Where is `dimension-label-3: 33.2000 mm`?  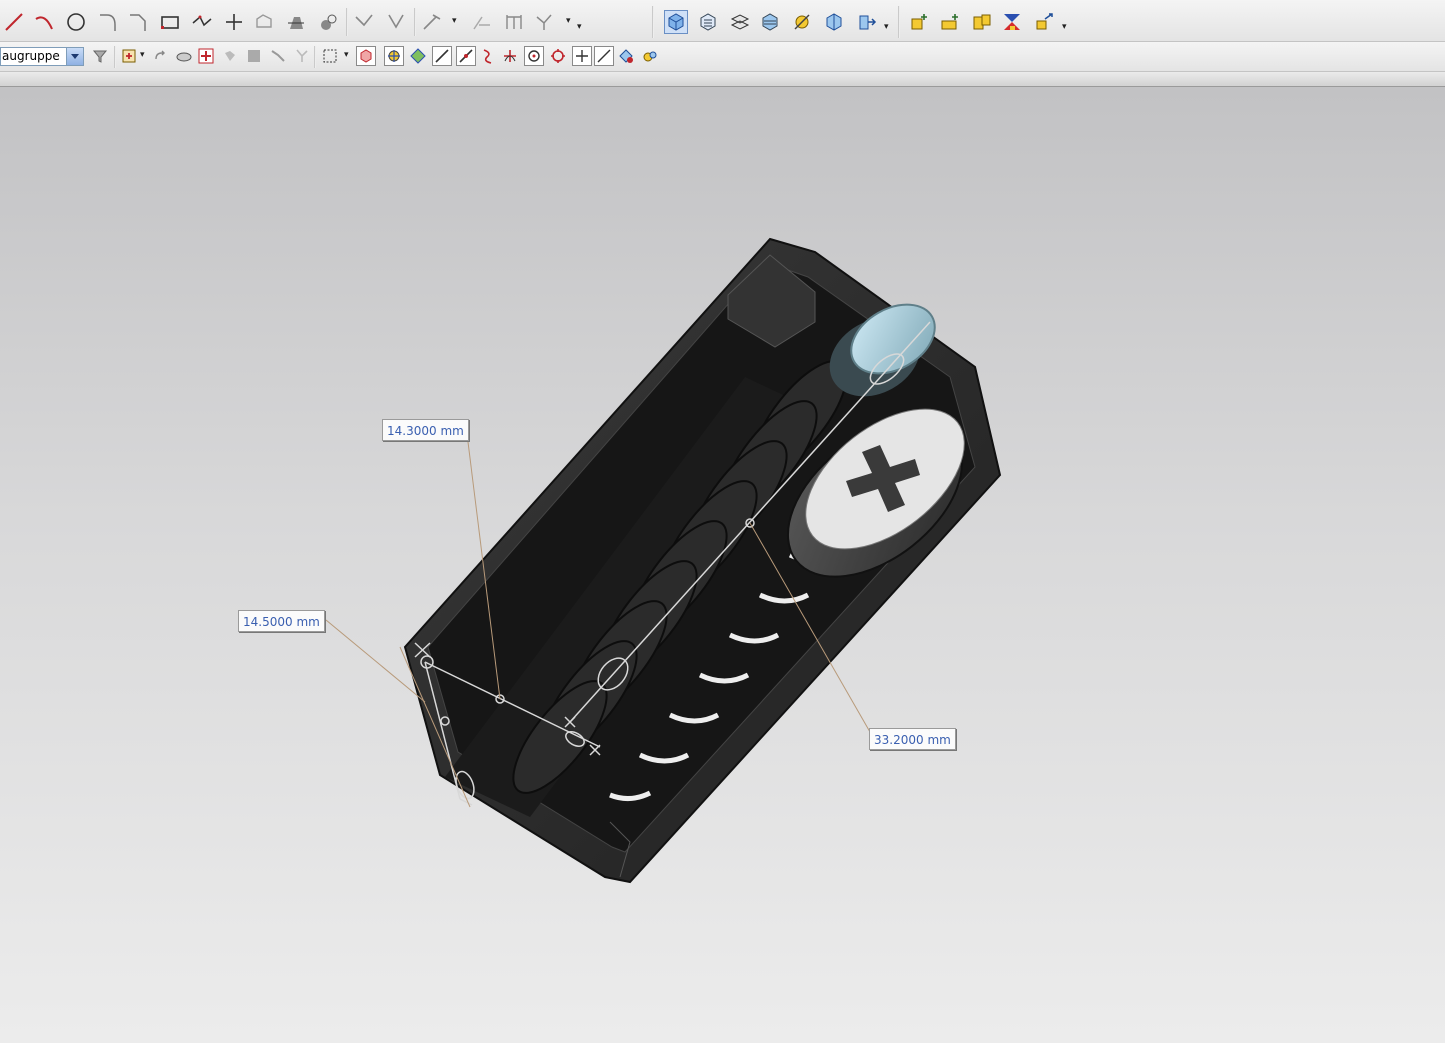 dimension-label-3: 33.2000 mm is located at coordinates (912, 739).